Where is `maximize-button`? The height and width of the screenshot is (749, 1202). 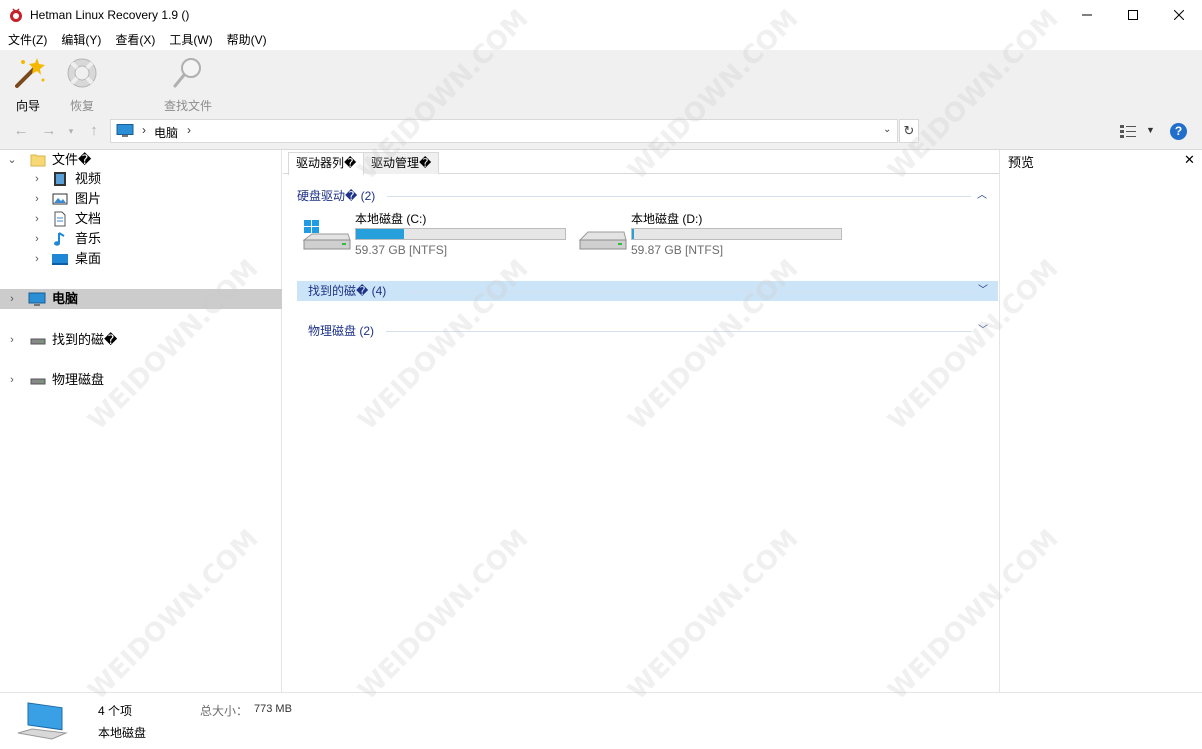
maximize-button is located at coordinates (1133, 15).